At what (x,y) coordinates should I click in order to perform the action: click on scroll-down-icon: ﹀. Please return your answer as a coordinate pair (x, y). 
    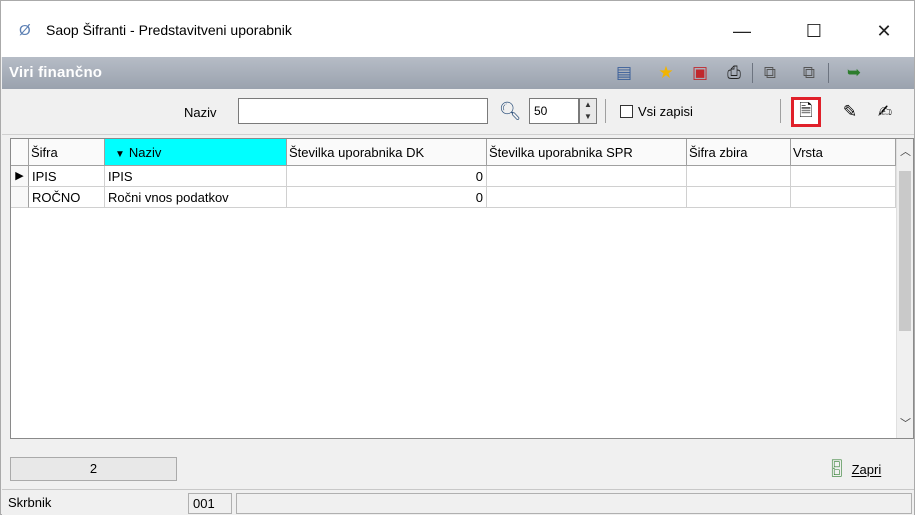
    Looking at the image, I should click on (905, 424).